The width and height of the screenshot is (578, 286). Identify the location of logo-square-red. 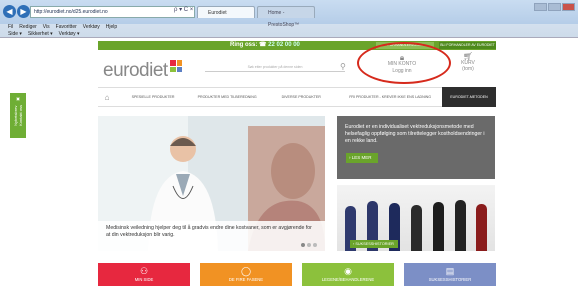
(173, 63).